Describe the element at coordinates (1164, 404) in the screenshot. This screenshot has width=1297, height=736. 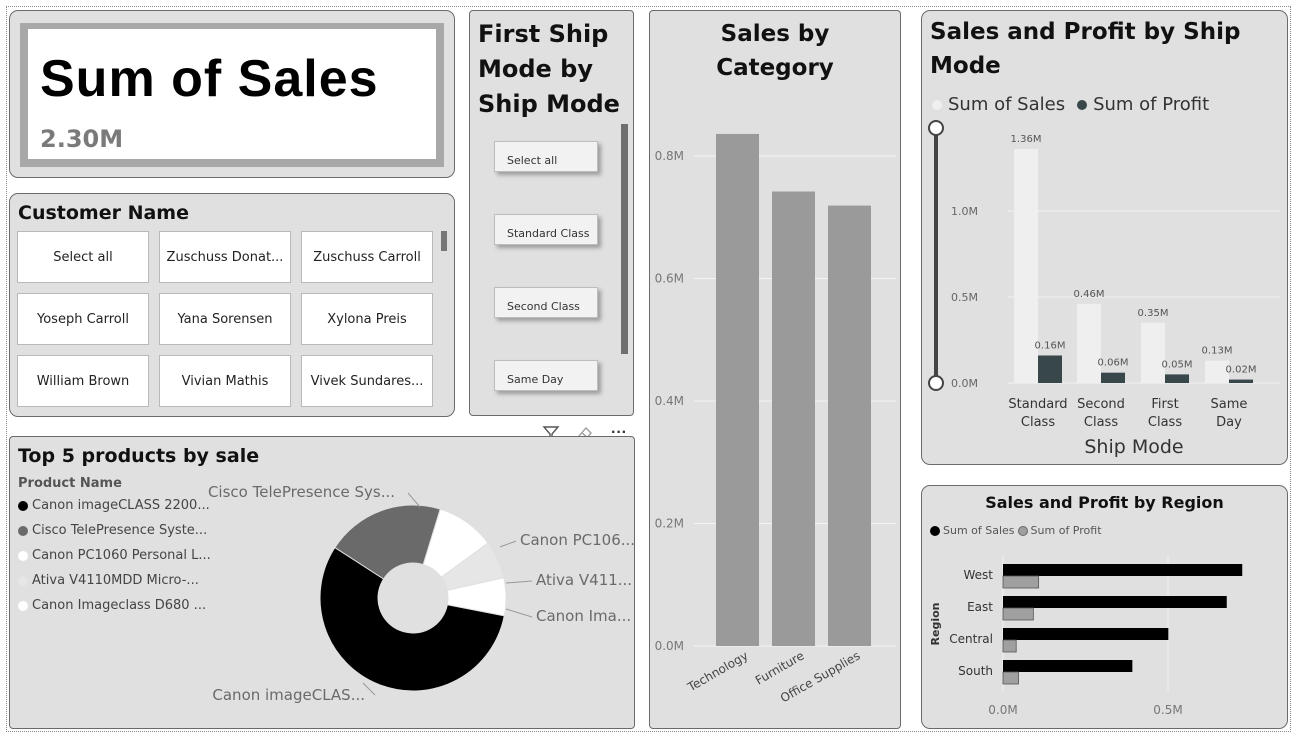
I see `x-tick-label: First` at that location.